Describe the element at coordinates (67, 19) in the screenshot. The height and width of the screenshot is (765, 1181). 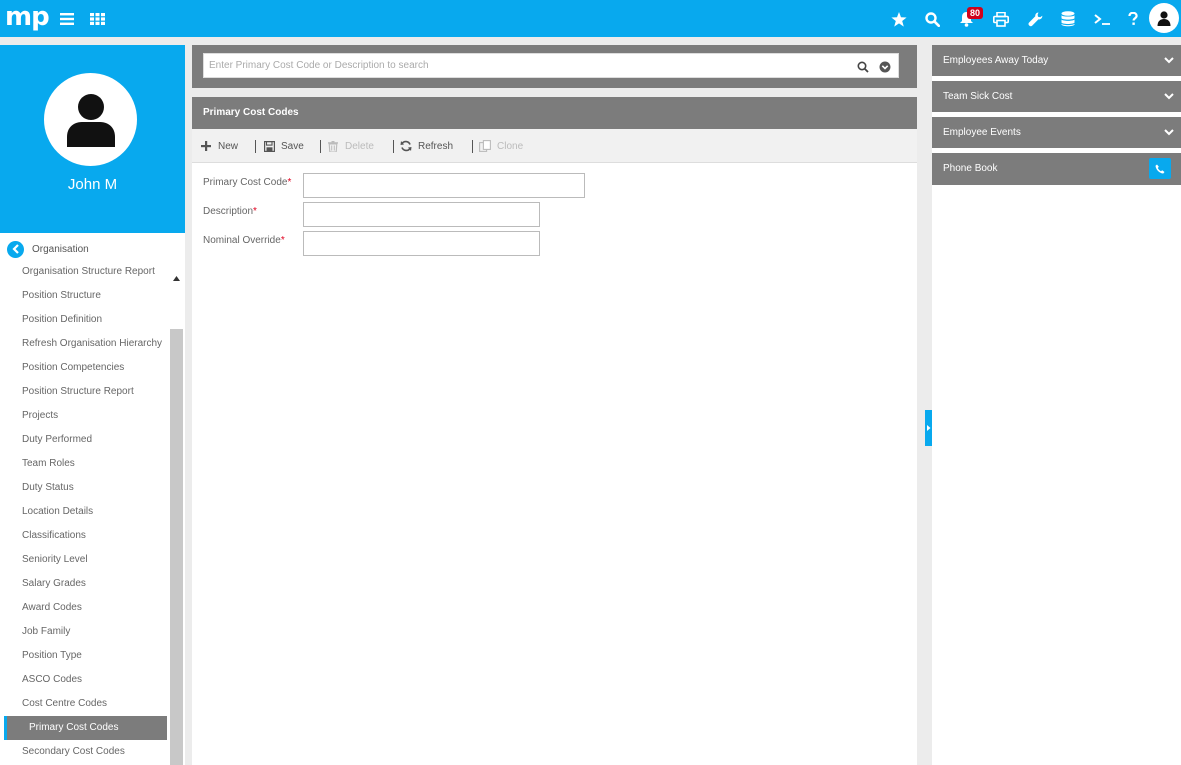
I see `menu-icon` at that location.